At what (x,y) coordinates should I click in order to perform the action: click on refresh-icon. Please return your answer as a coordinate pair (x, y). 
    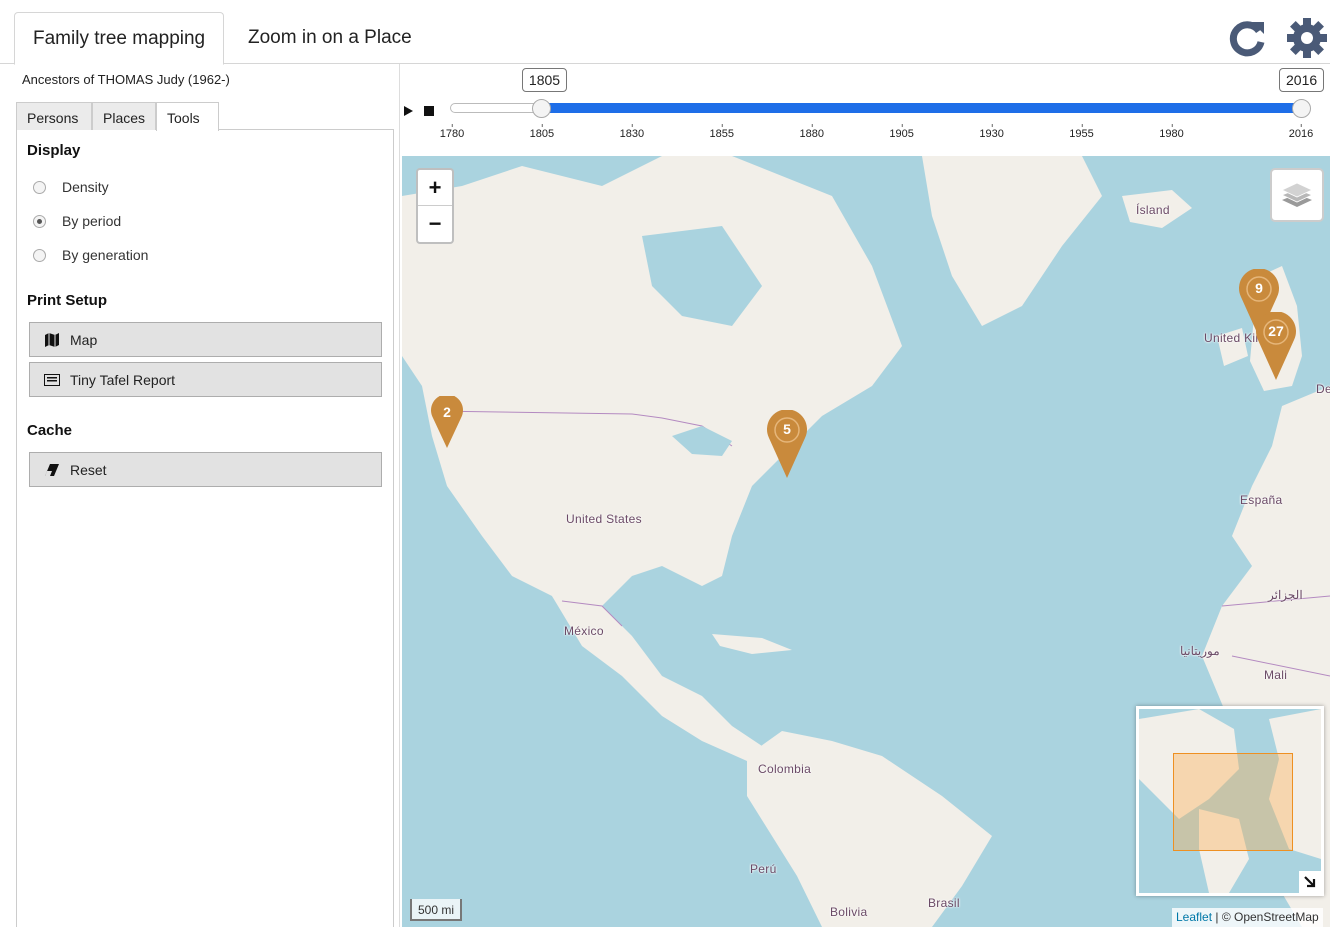
    Looking at the image, I should click on (1247, 39).